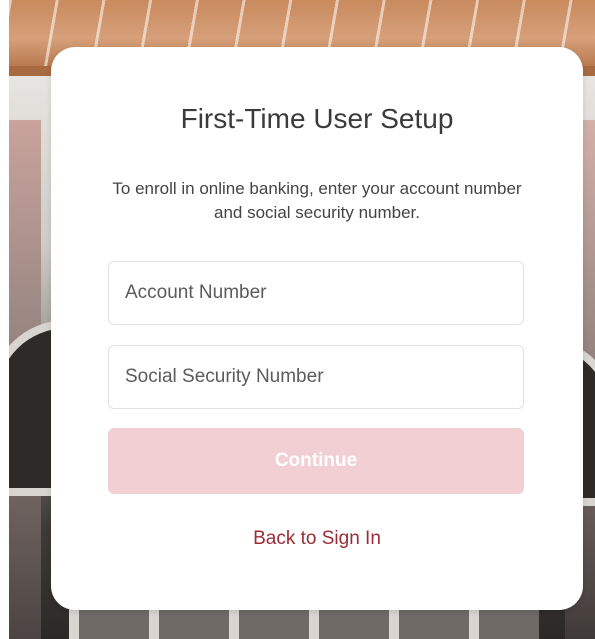 Image resolution: width=595 pixels, height=639 pixels. What do you see at coordinates (317, 118) in the screenshot?
I see `page-title: First-Time User Setup` at bounding box center [317, 118].